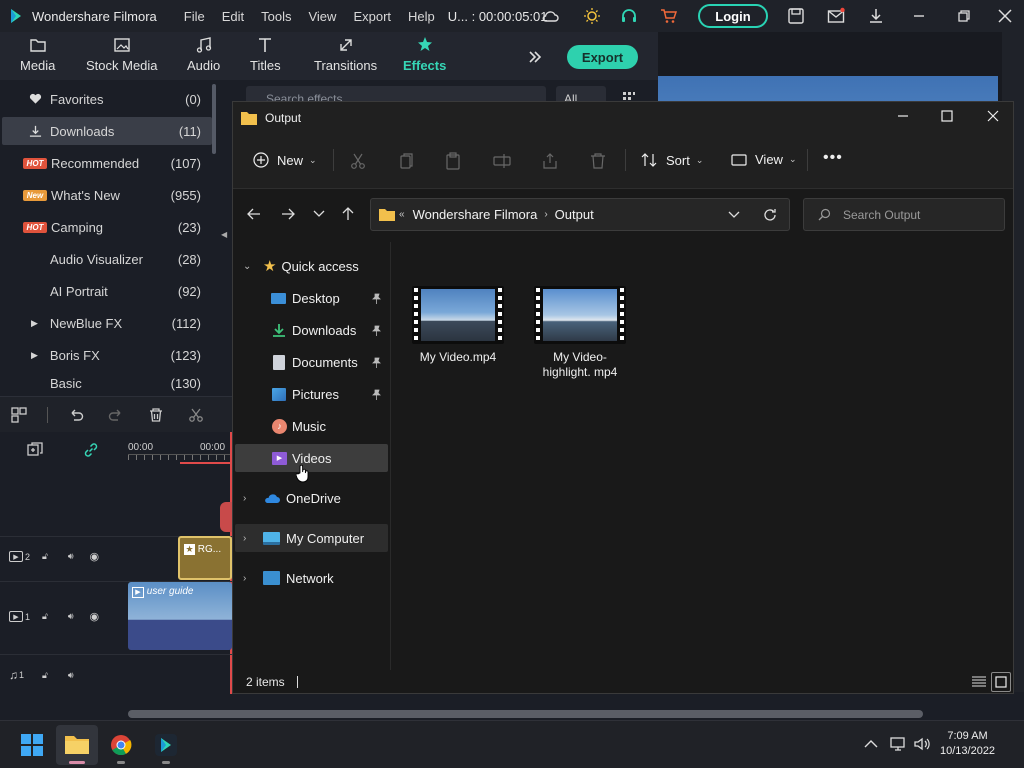 The width and height of the screenshot is (1024, 768). Describe the element at coordinates (458, 325) in the screenshot. I see `file-item-my-video: My Video.mp4` at that location.